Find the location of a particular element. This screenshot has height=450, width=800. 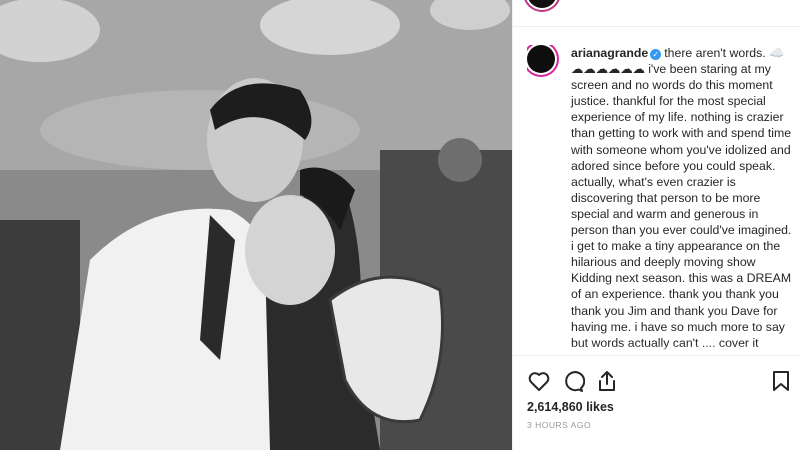

caption-head: there aren't words. ☁️ is located at coordinates (724, 53).